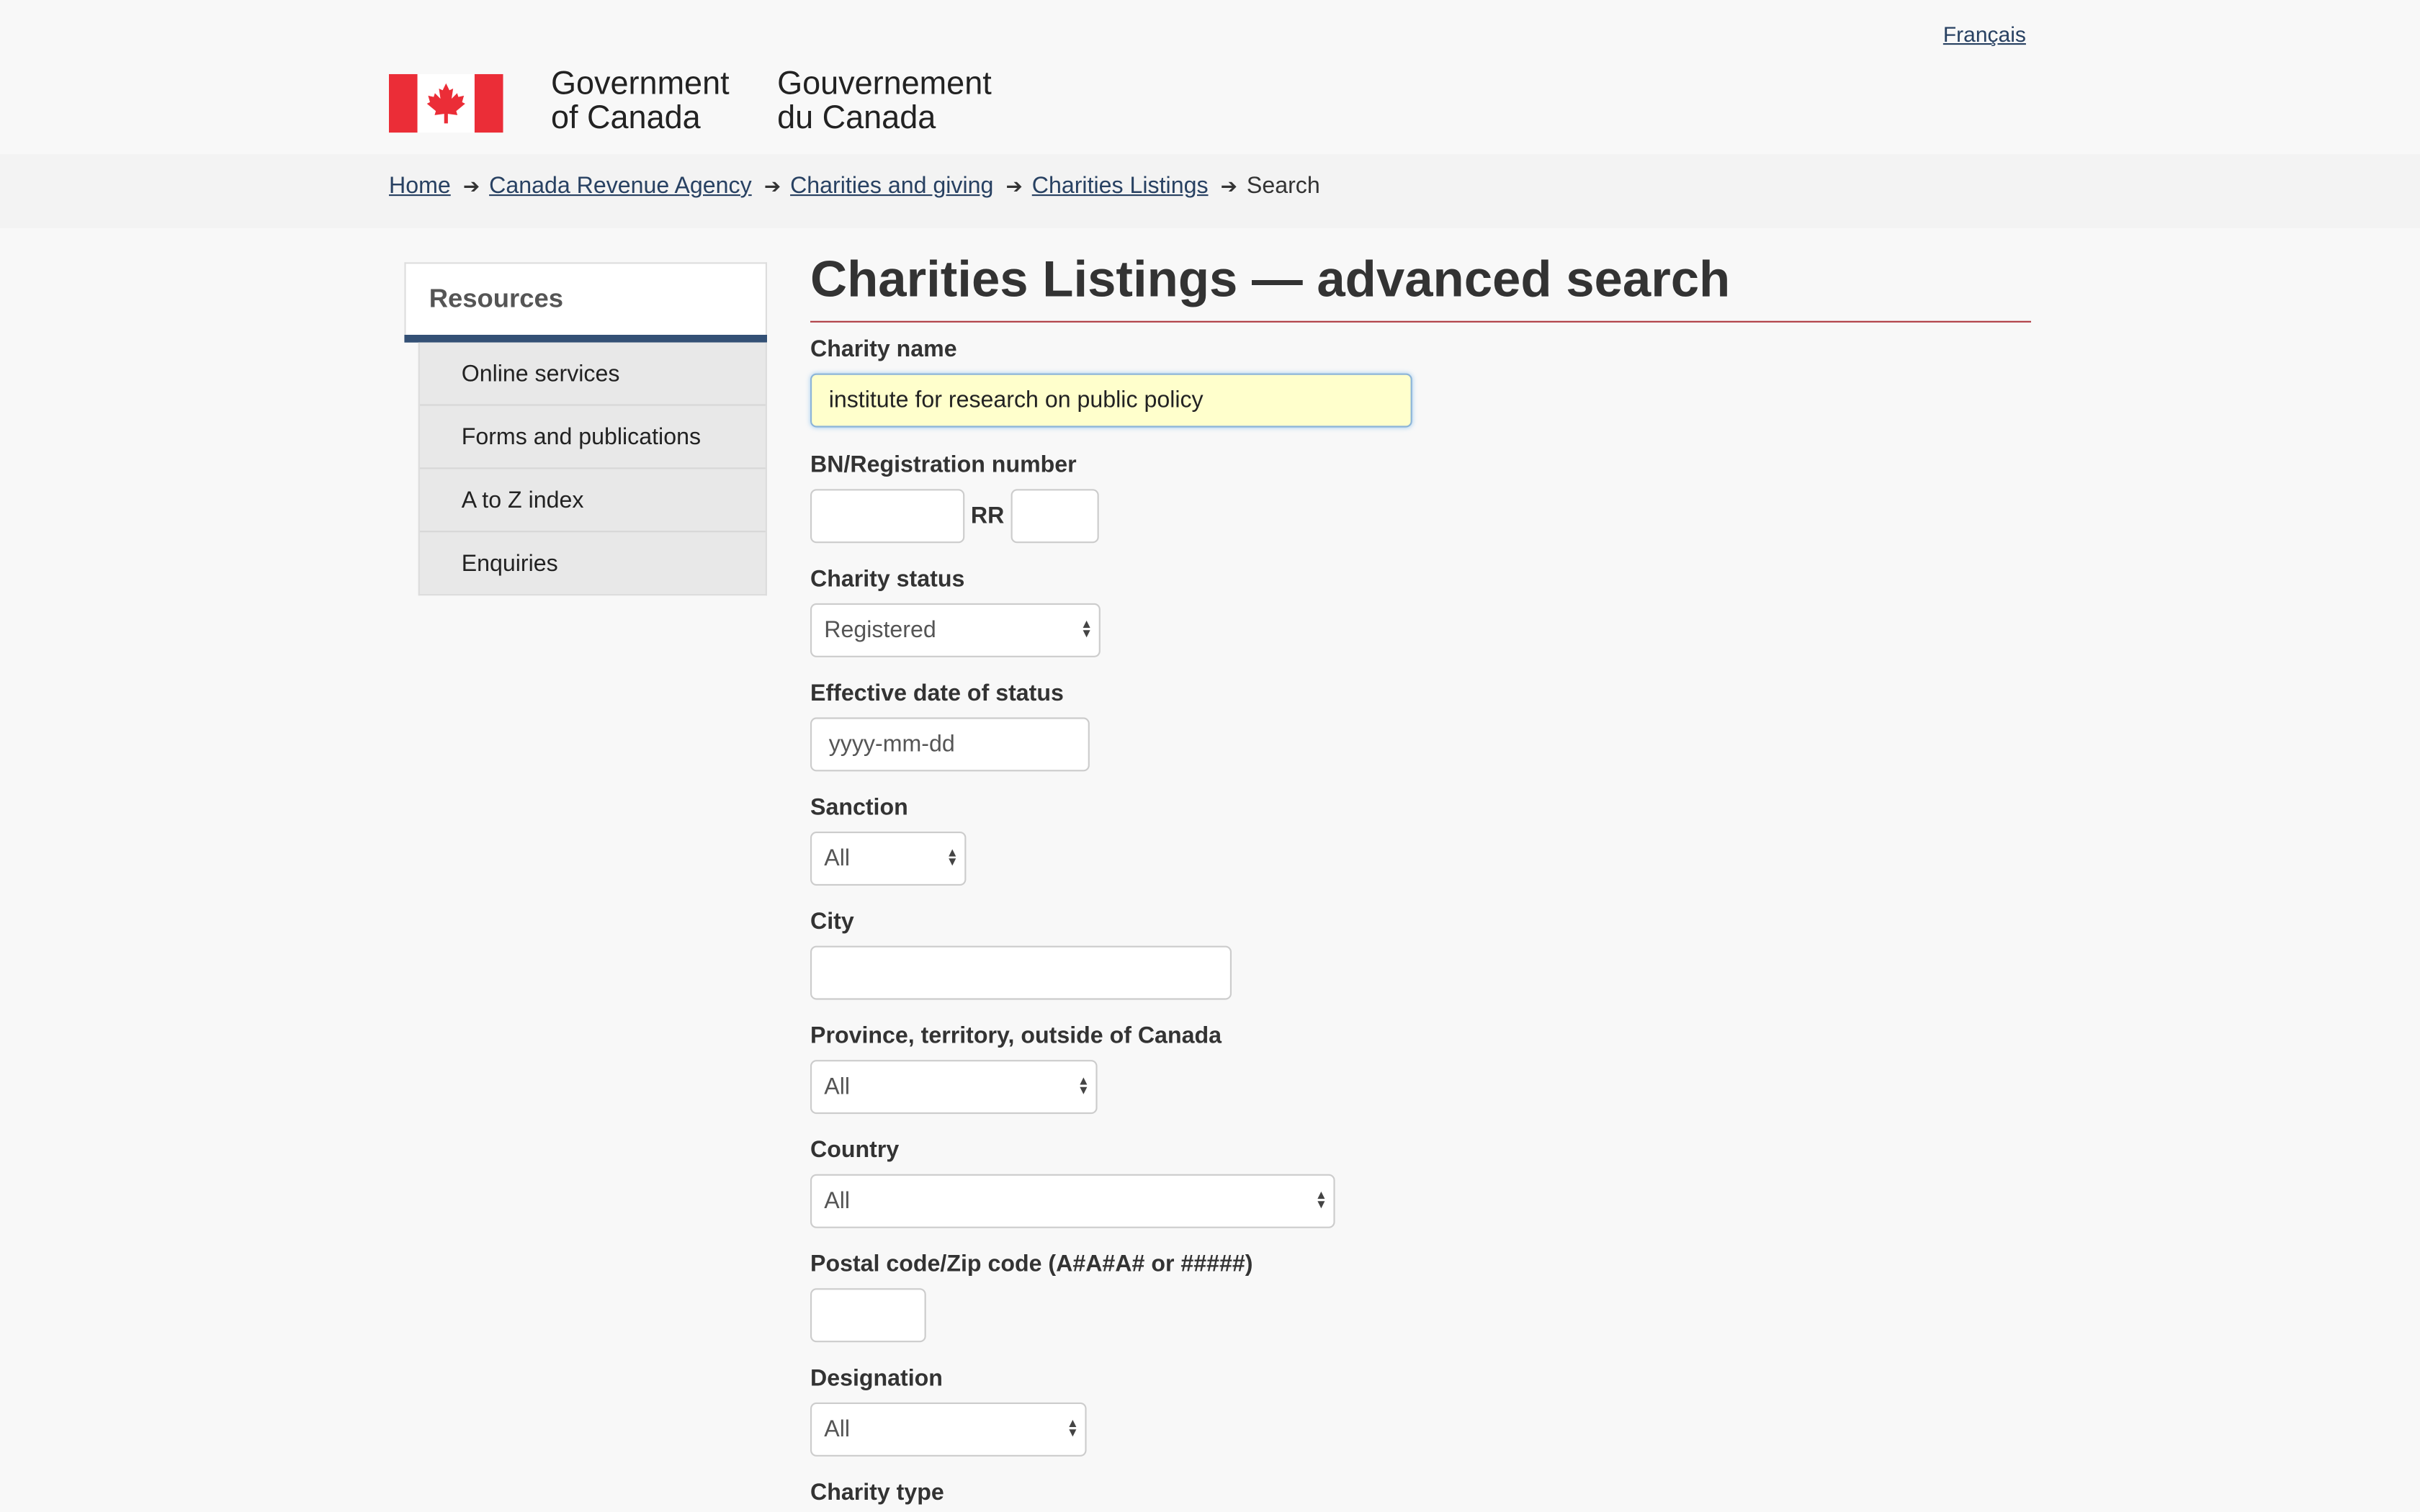 The image size is (2420, 1512). Describe the element at coordinates (888, 579) in the screenshot. I see `charity-status-label: Charity status` at that location.